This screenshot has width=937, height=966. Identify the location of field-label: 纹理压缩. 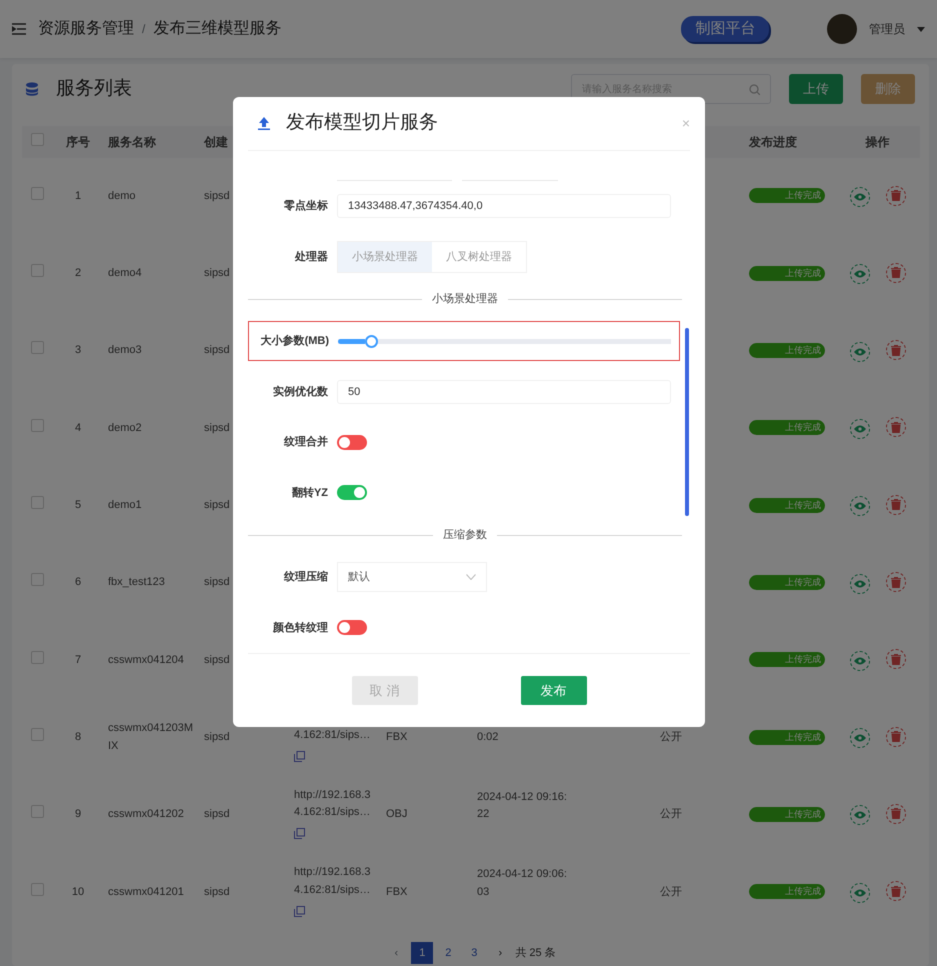
(305, 577).